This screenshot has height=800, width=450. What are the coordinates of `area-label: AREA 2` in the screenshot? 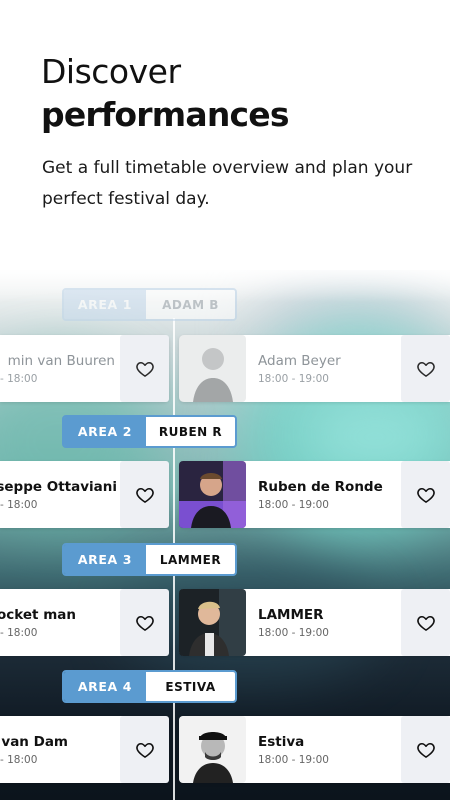 It's located at (105, 431).